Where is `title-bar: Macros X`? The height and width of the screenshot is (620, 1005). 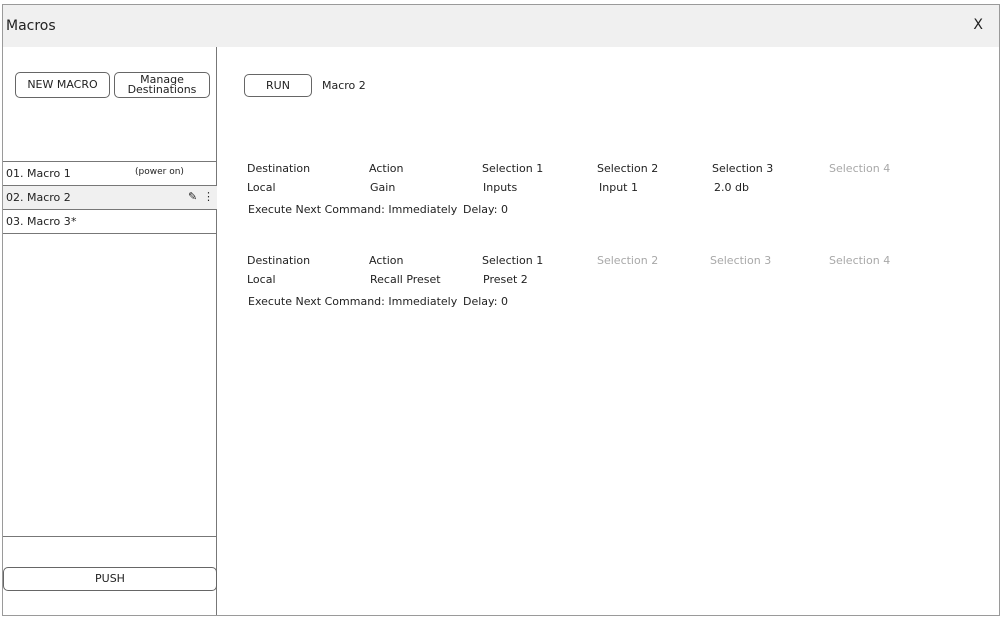 title-bar: Macros X is located at coordinates (501, 26).